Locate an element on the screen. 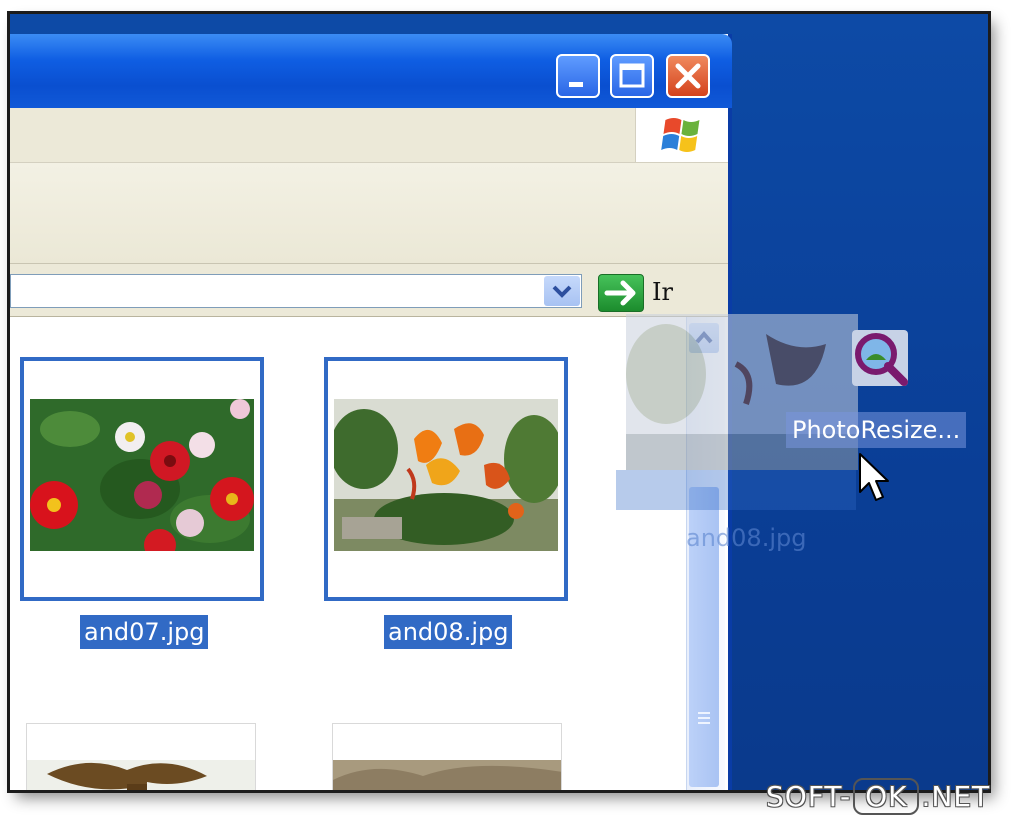 This screenshot has height=820, width=1020. windows-logo-icon is located at coordinates (680, 135).